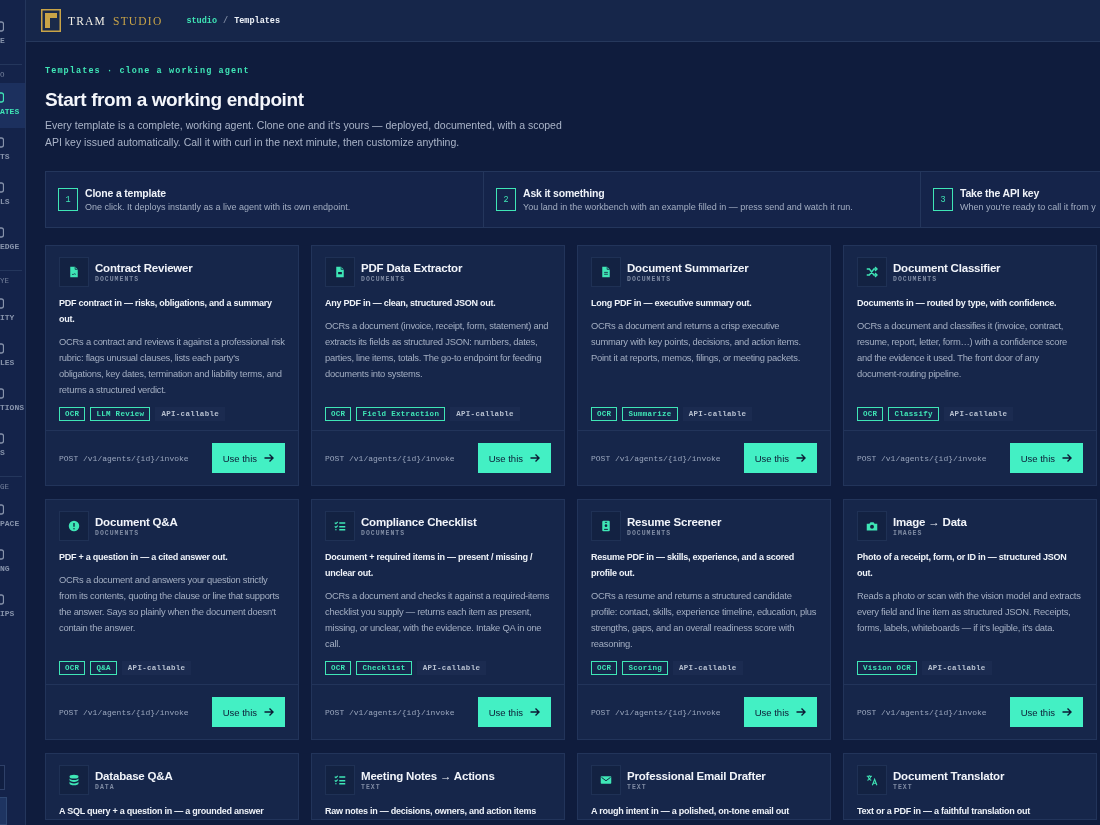 This screenshot has height=825, width=1100. Describe the element at coordinates (872, 780) in the screenshot. I see `translate-icon` at that location.